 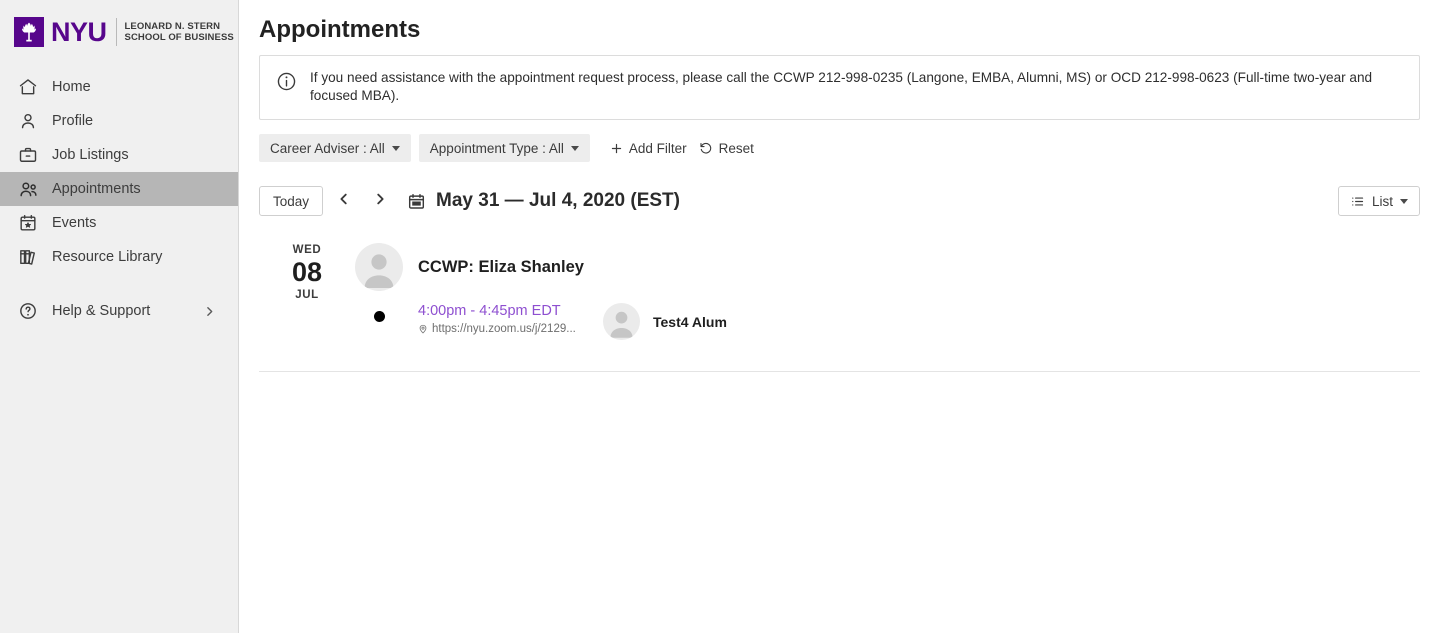 What do you see at coordinates (690, 321) in the screenshot?
I see `appointment-guest-name: Test4 Alum` at bounding box center [690, 321].